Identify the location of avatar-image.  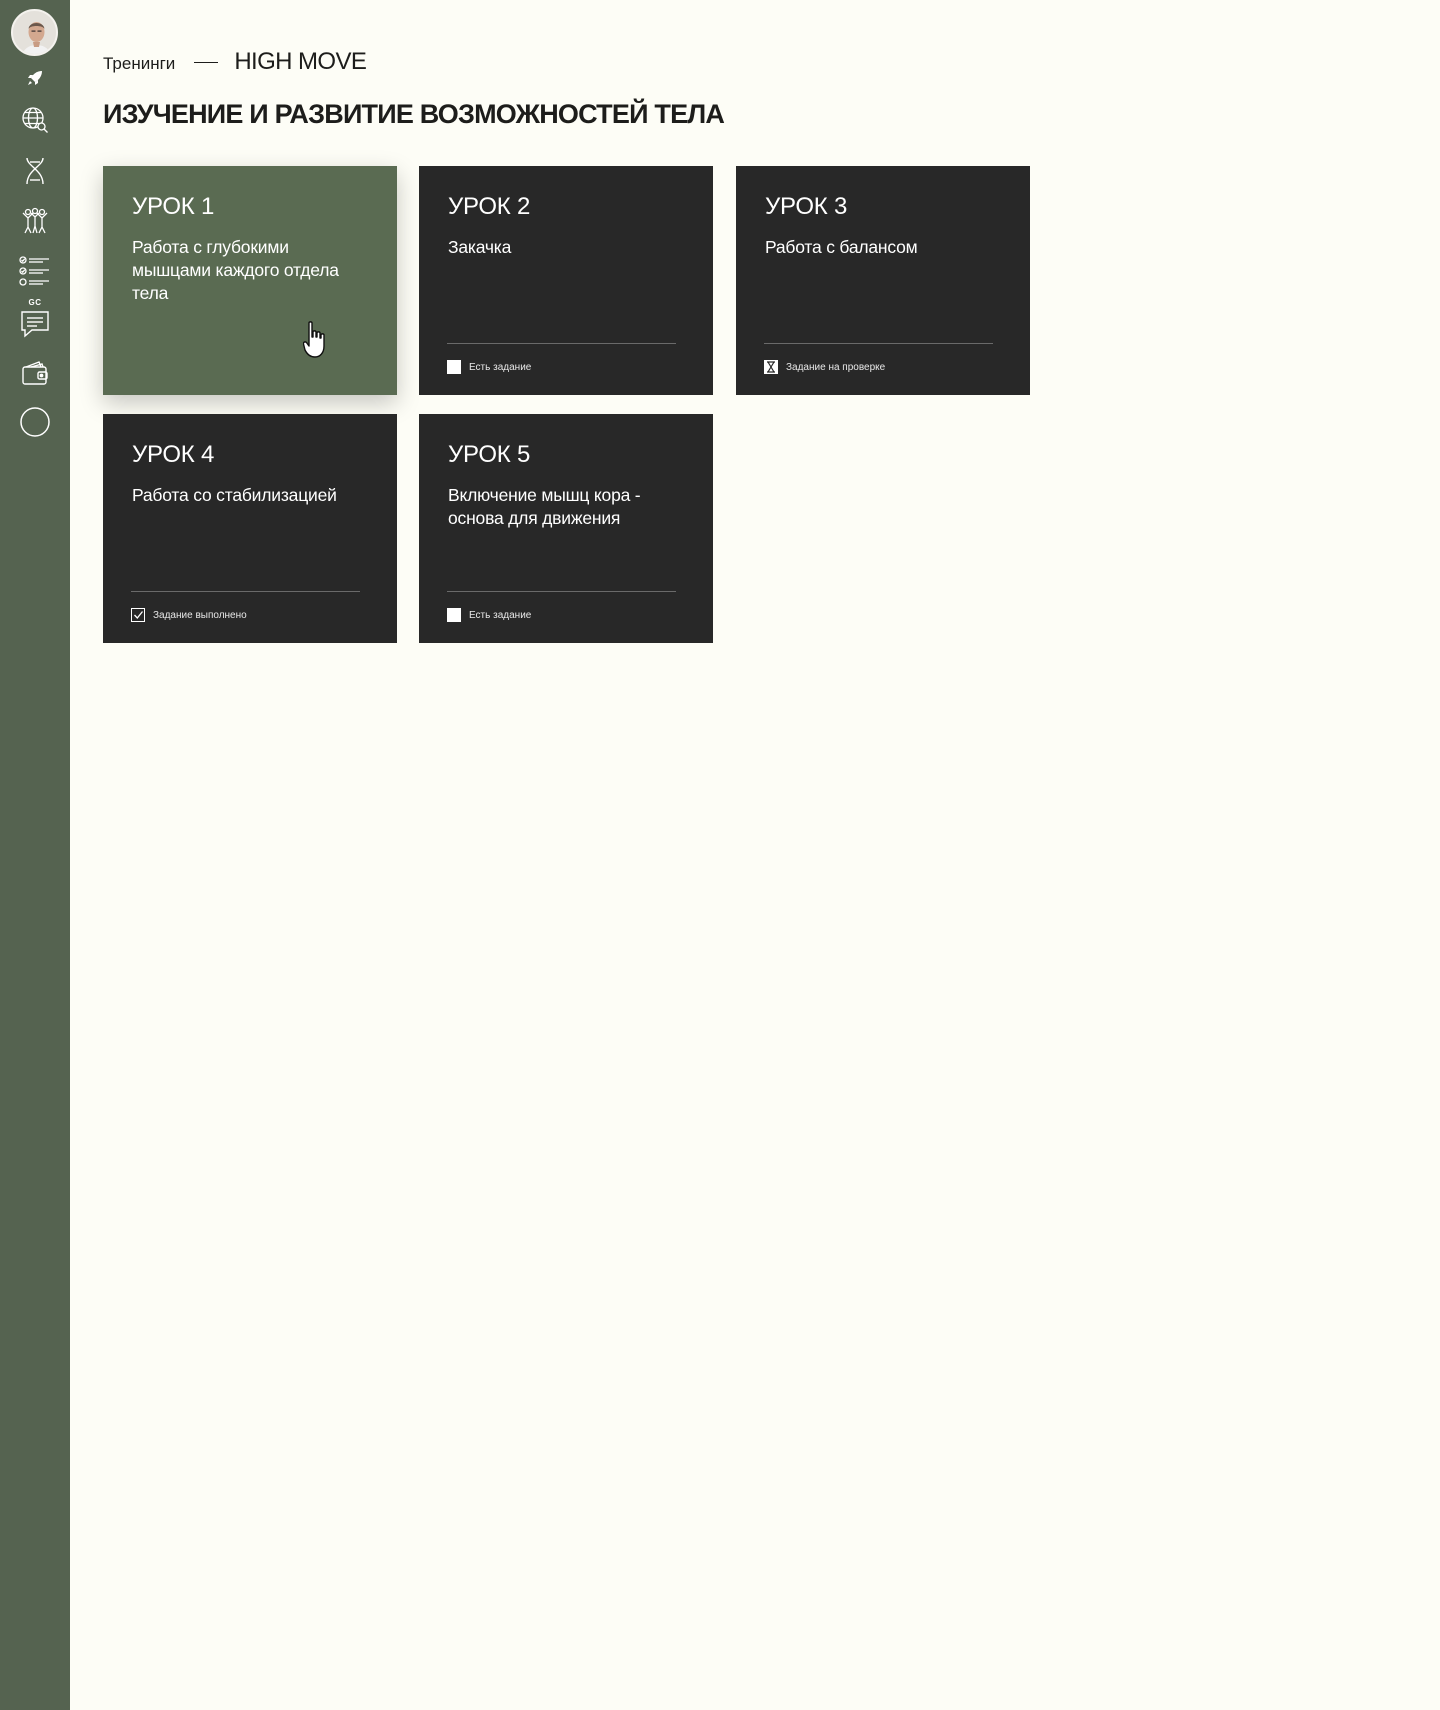
(34, 32).